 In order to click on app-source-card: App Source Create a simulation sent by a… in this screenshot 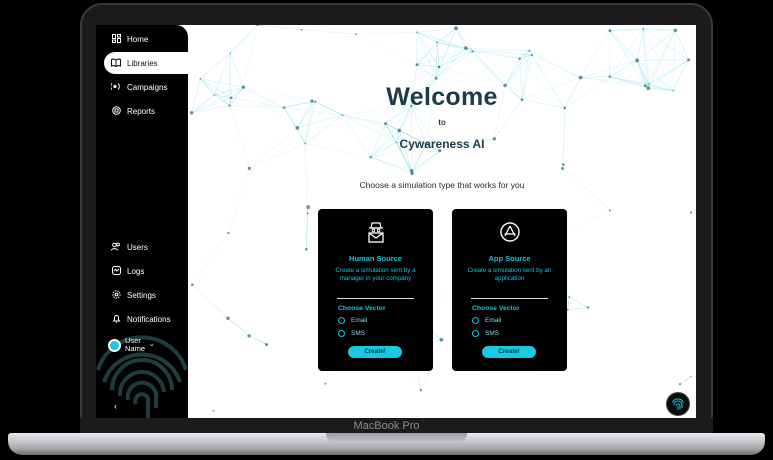, I will do `click(509, 290)`.